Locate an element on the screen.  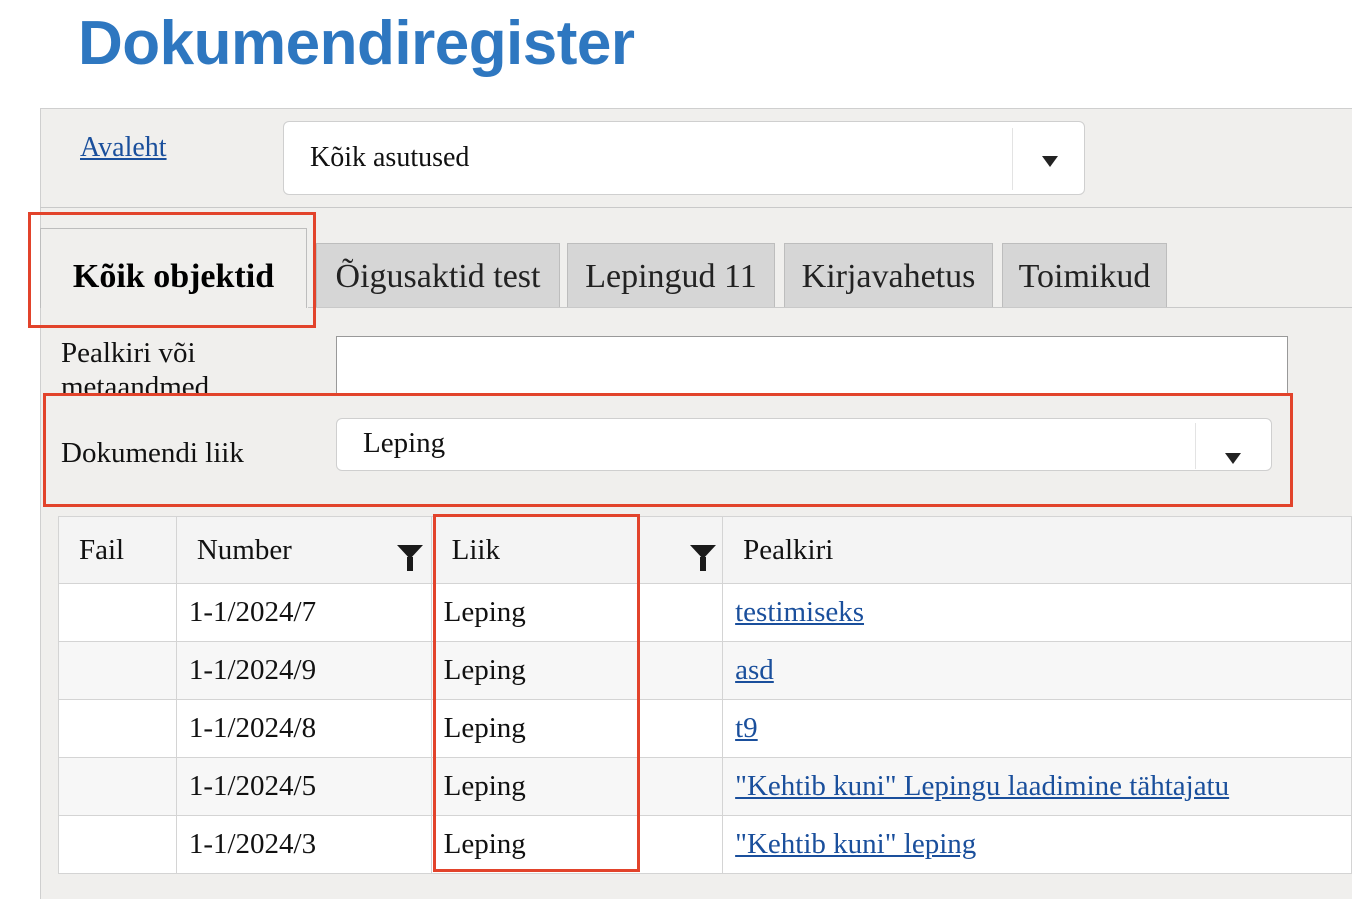
tab-lepingud-11: Lepingud 11 is located at coordinates (671, 275).